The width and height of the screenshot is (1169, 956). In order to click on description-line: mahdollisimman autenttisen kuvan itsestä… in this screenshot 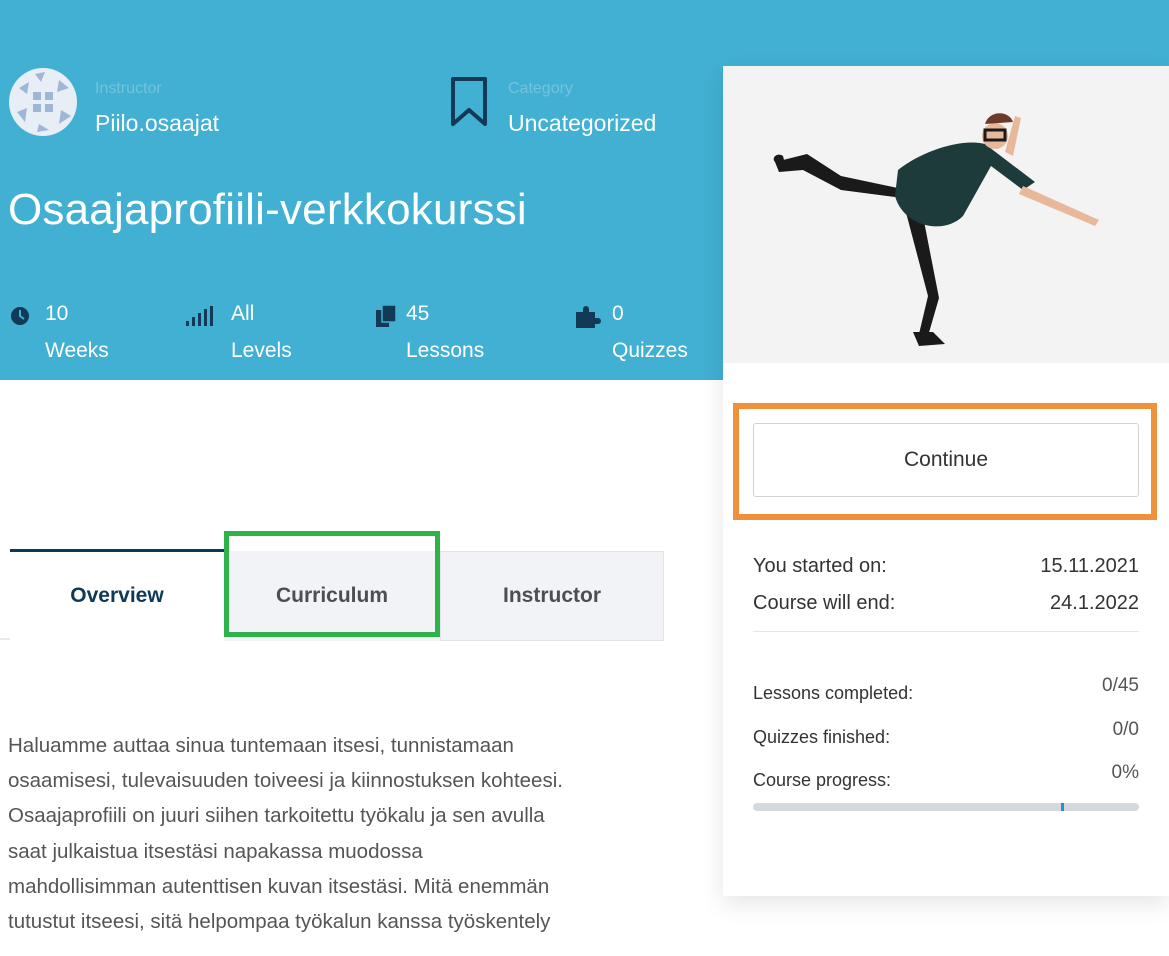, I will do `click(279, 886)`.